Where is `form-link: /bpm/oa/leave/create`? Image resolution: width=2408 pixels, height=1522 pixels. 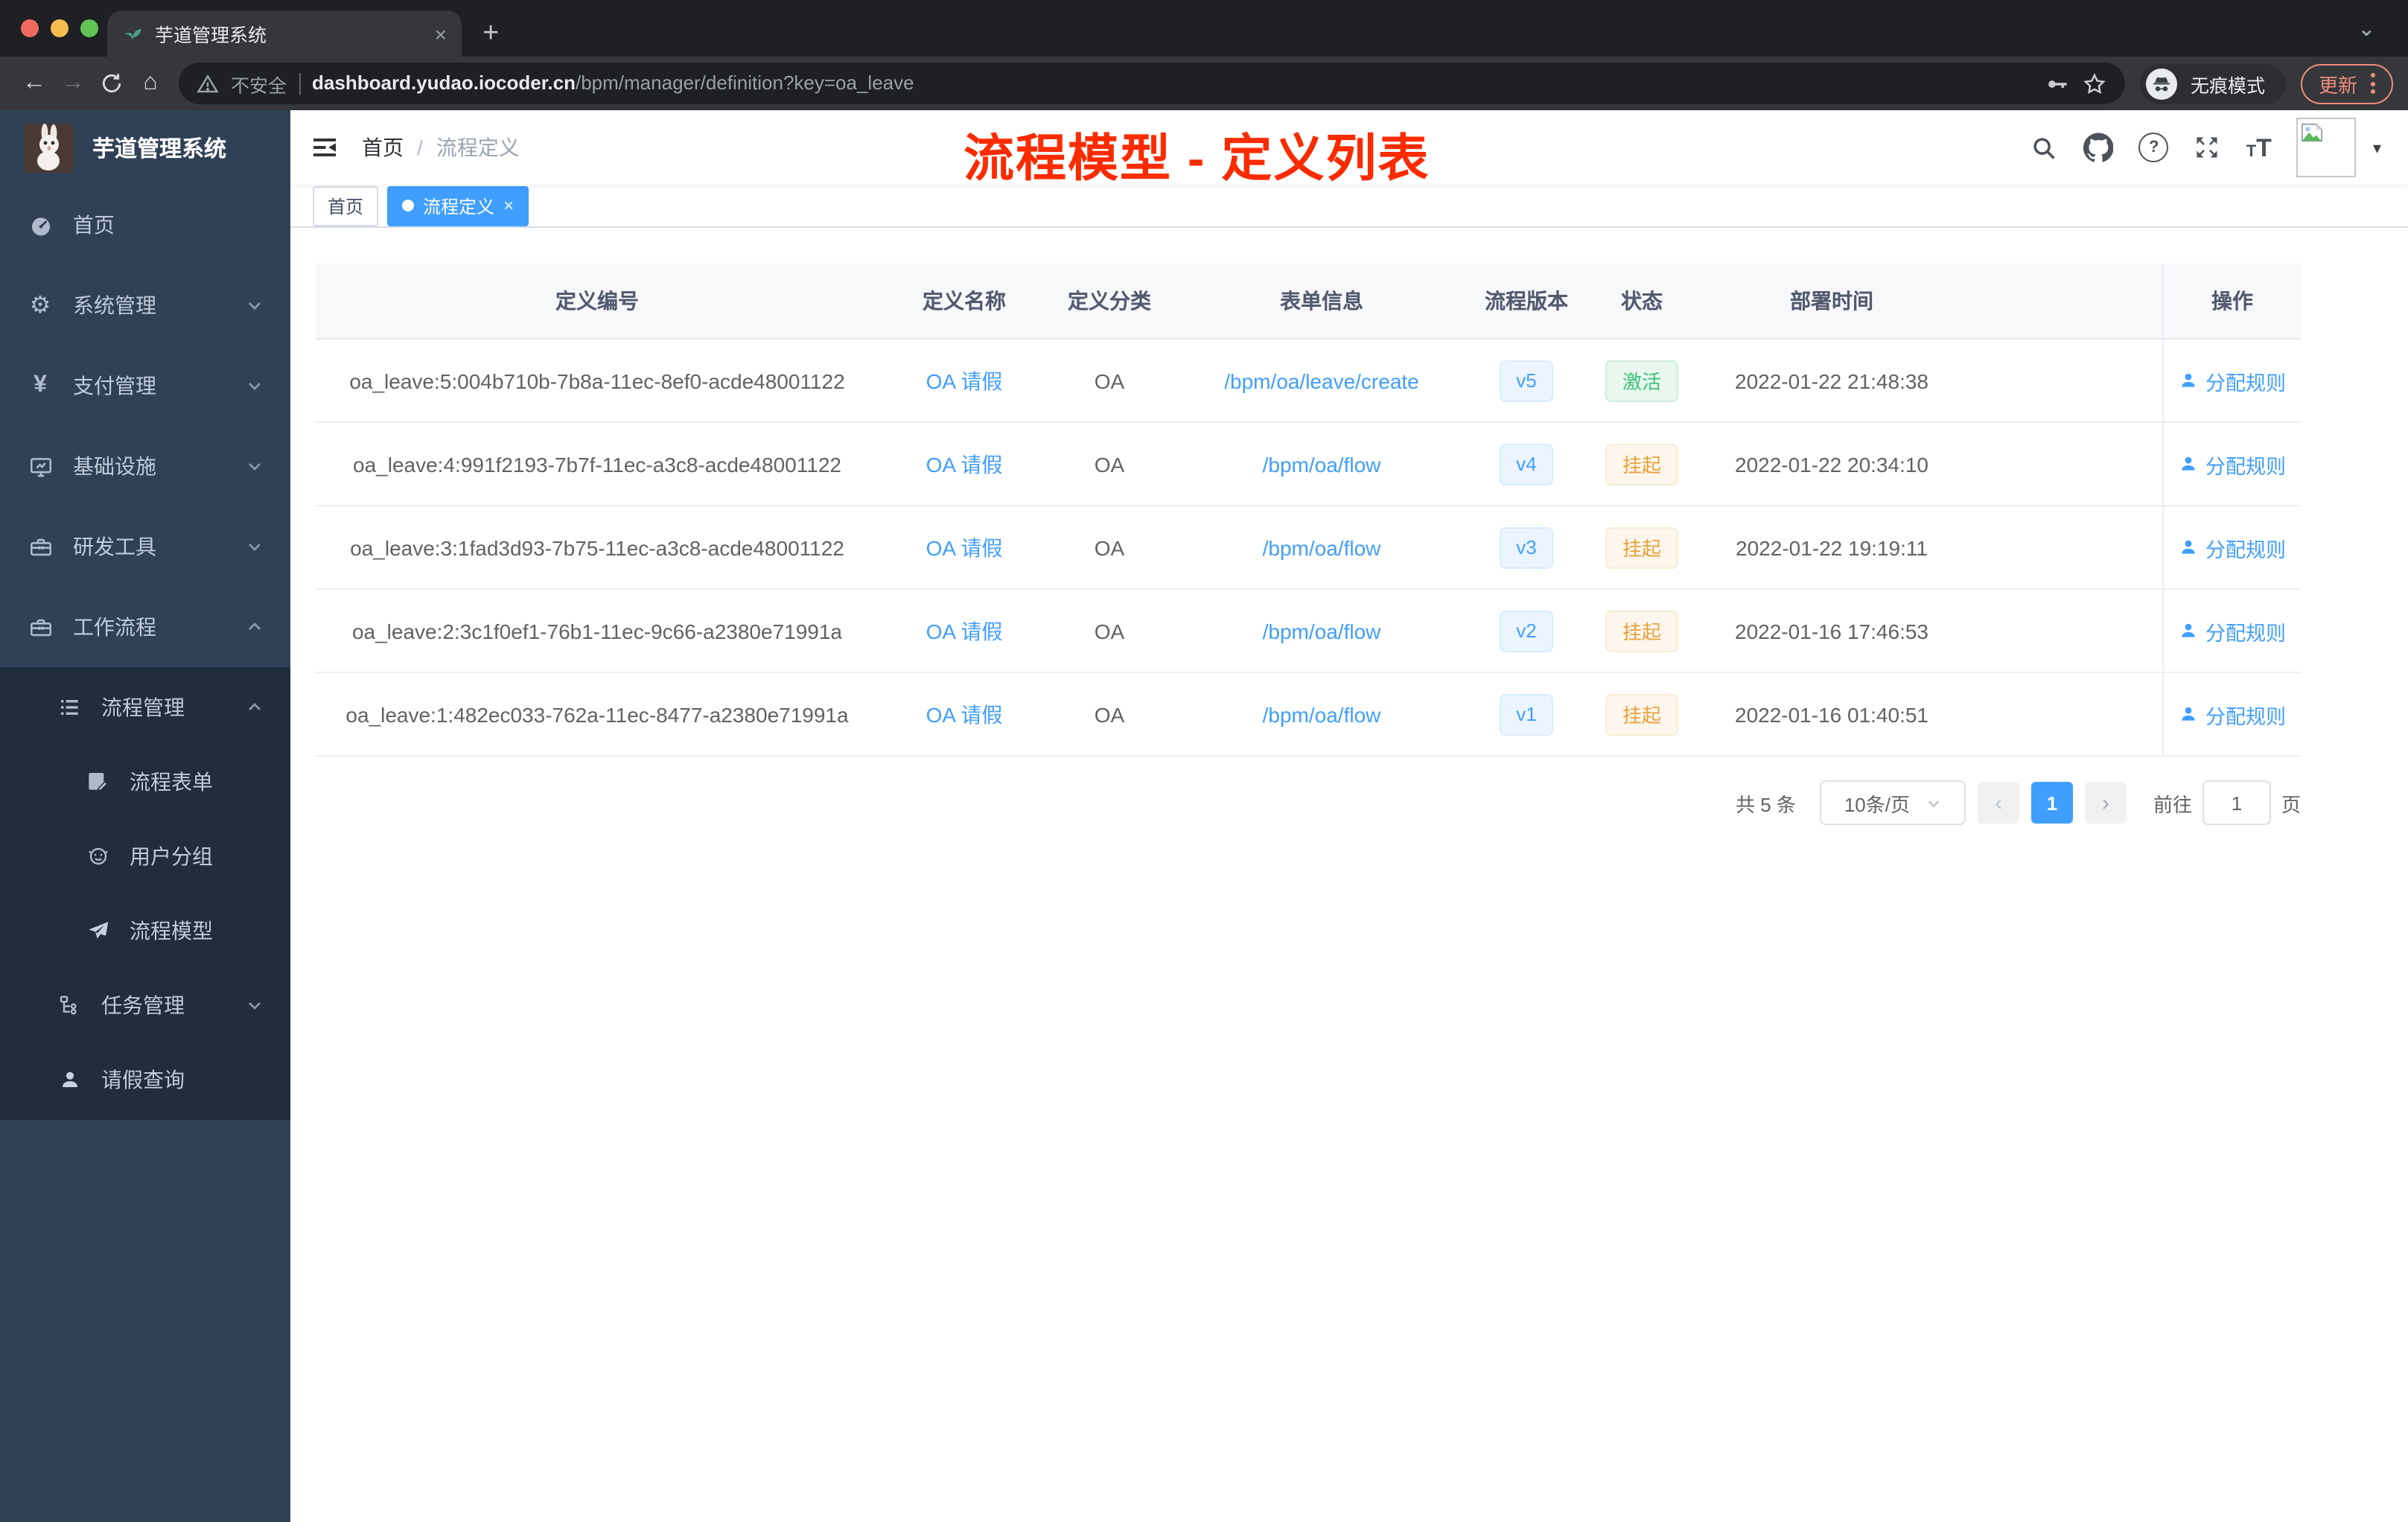
form-link: /bpm/oa/leave/create is located at coordinates (1321, 380).